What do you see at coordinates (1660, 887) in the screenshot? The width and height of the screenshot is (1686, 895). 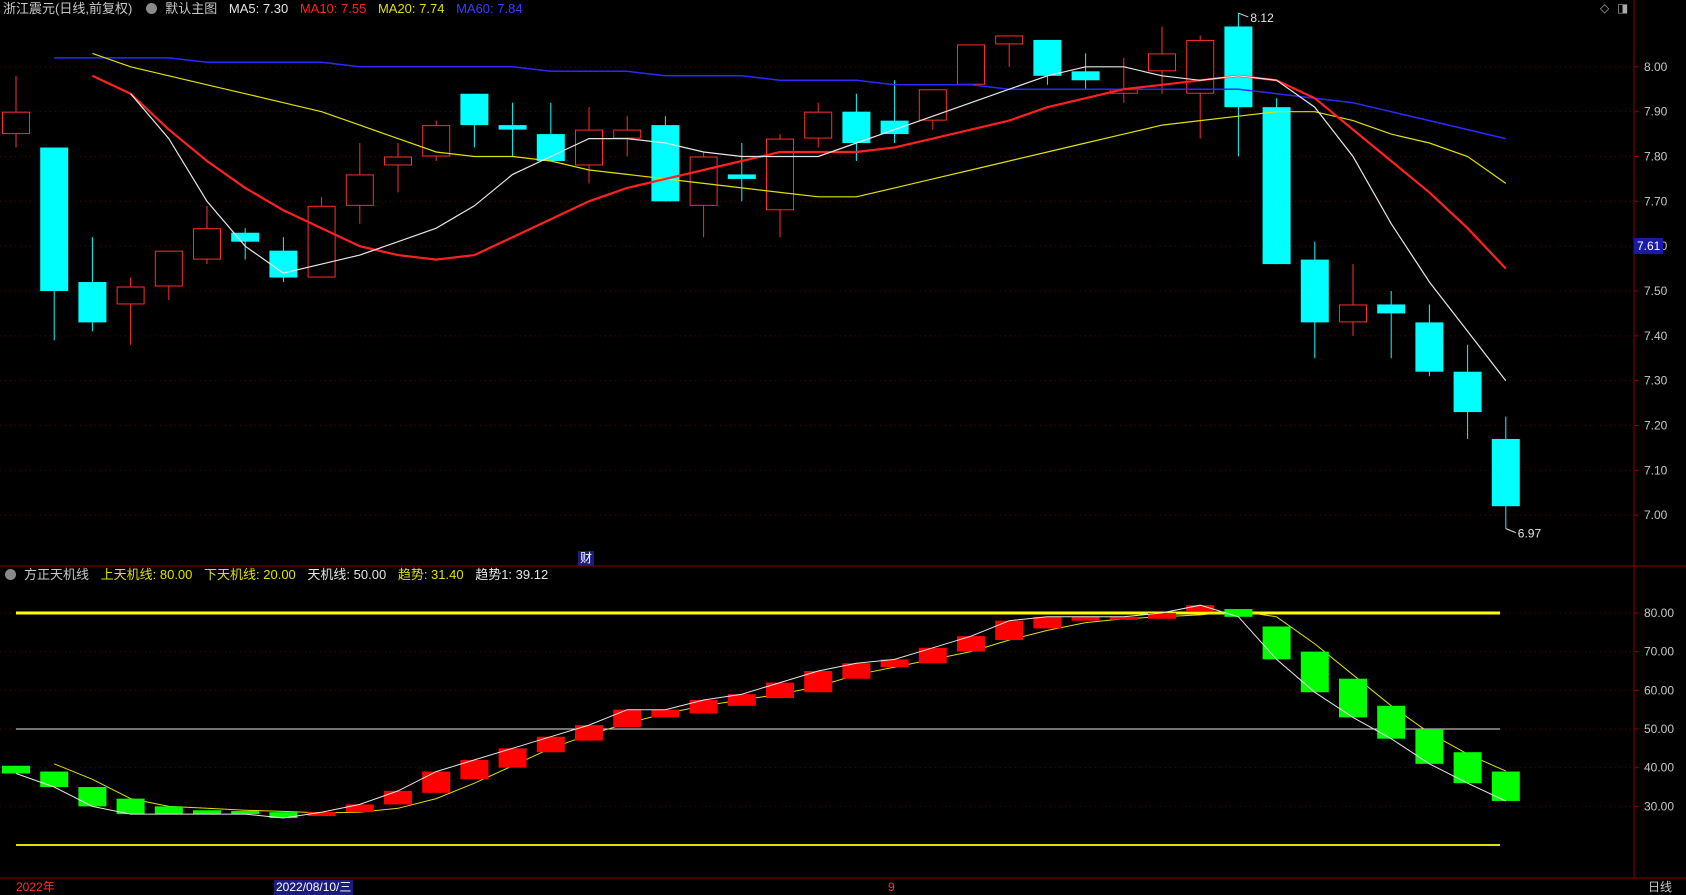 I see `period-label: 日线` at bounding box center [1660, 887].